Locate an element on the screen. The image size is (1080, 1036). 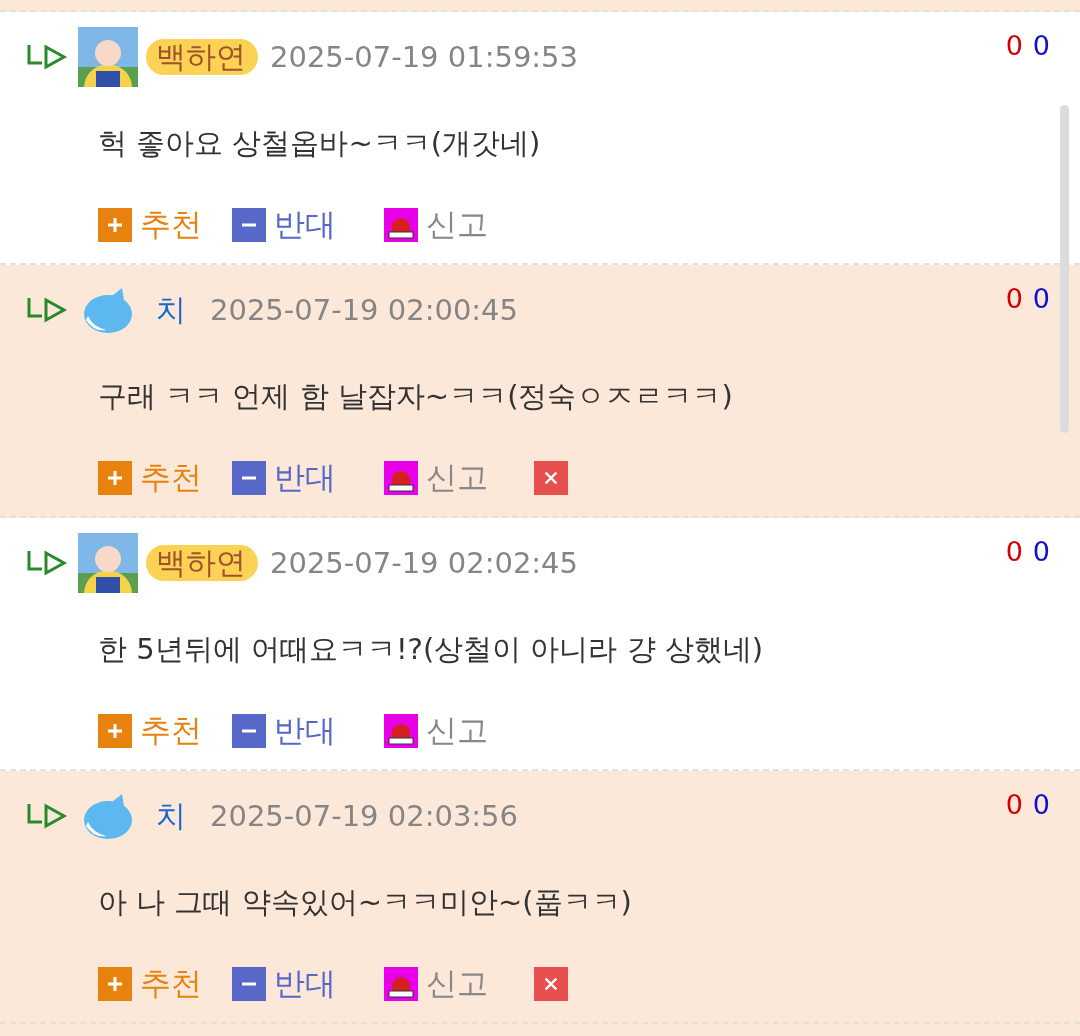
scrollbar is located at coordinates (1064, 269).